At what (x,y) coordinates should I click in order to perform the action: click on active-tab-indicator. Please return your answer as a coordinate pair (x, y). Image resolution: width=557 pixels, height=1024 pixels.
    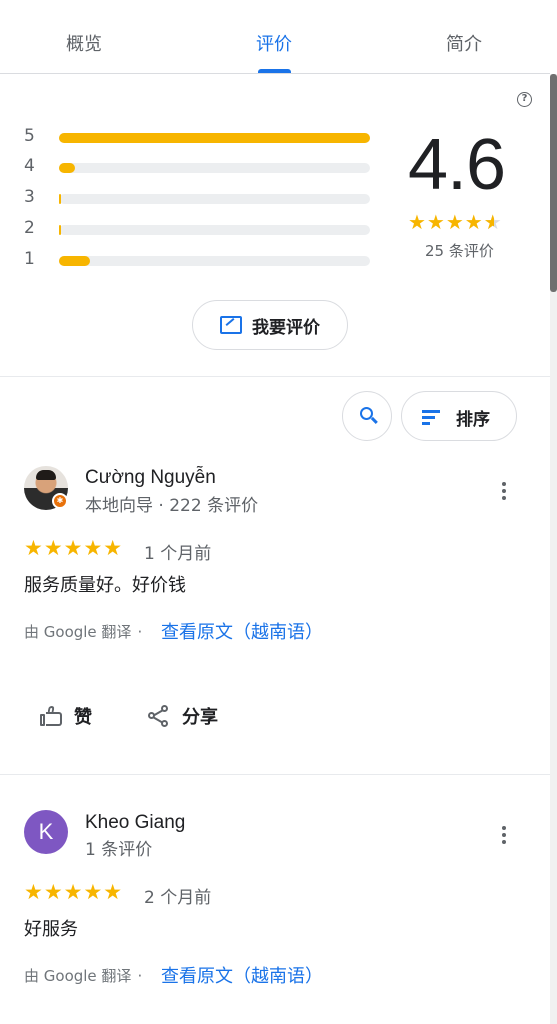
    Looking at the image, I should click on (274, 71).